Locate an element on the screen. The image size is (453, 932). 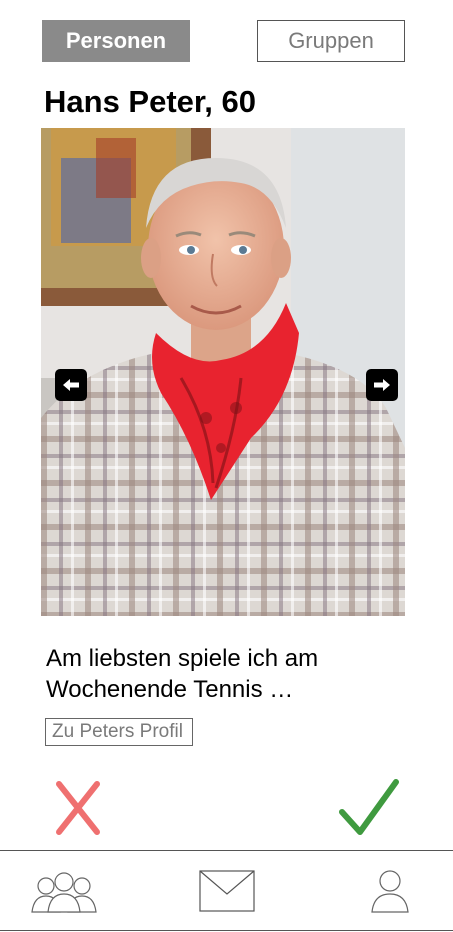
group-icon is located at coordinates (64, 892).